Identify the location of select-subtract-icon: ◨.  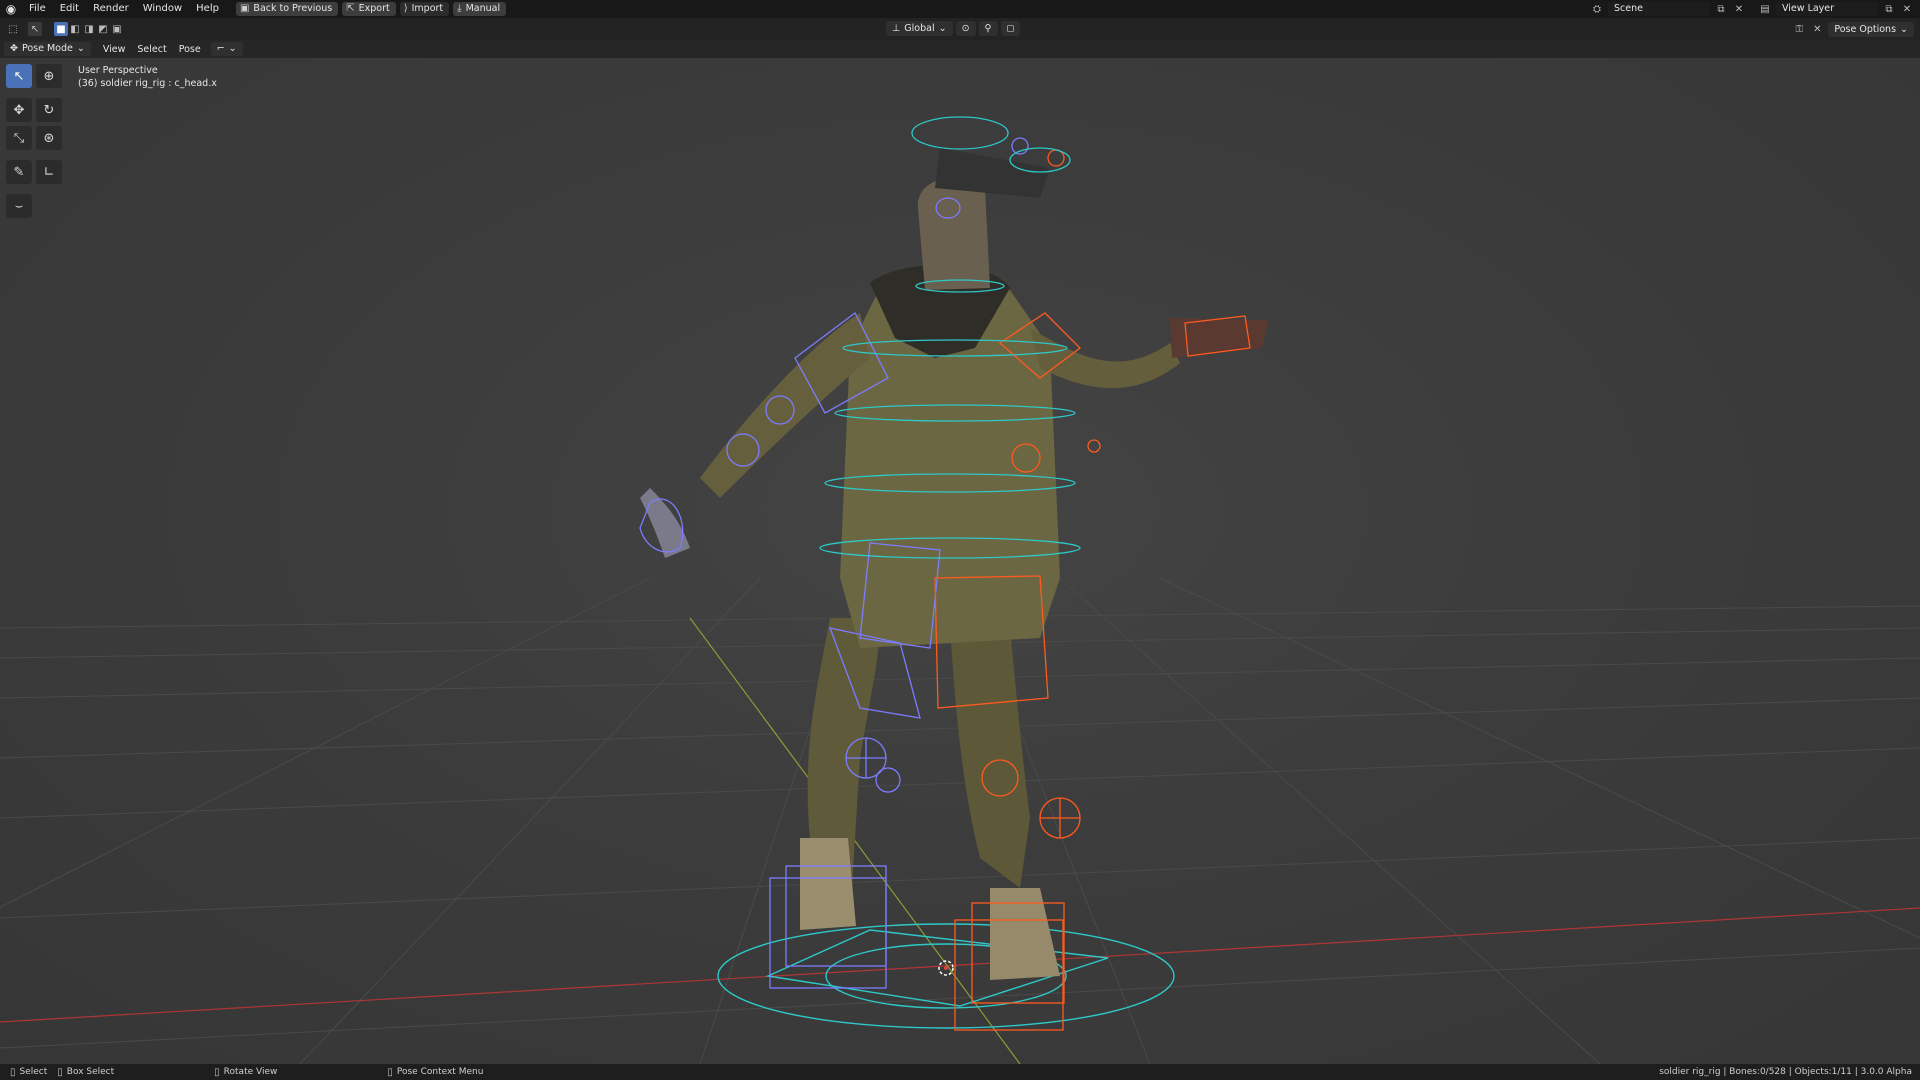
(89, 29).